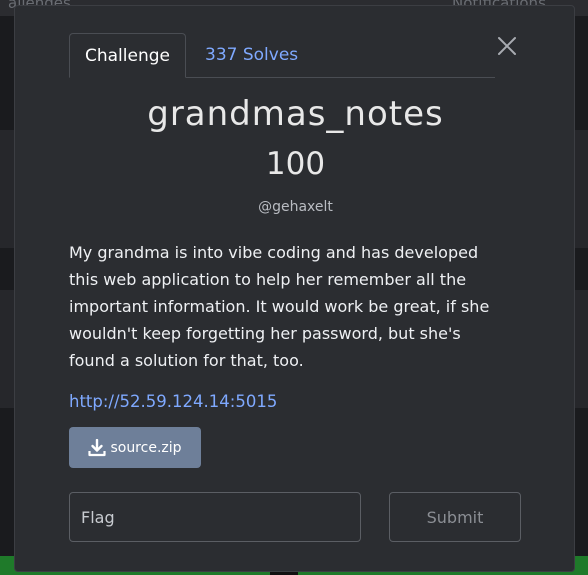  What do you see at coordinates (295, 207) in the screenshot?
I see `challenge-author: @gehaxelt` at bounding box center [295, 207].